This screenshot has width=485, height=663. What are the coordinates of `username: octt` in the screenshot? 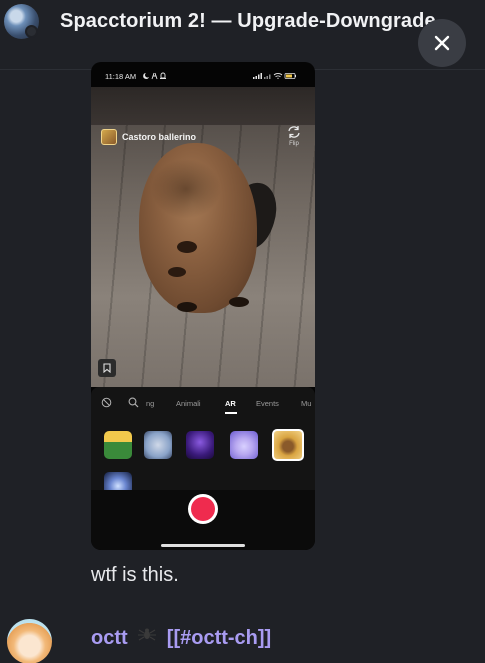 It's located at (109, 638).